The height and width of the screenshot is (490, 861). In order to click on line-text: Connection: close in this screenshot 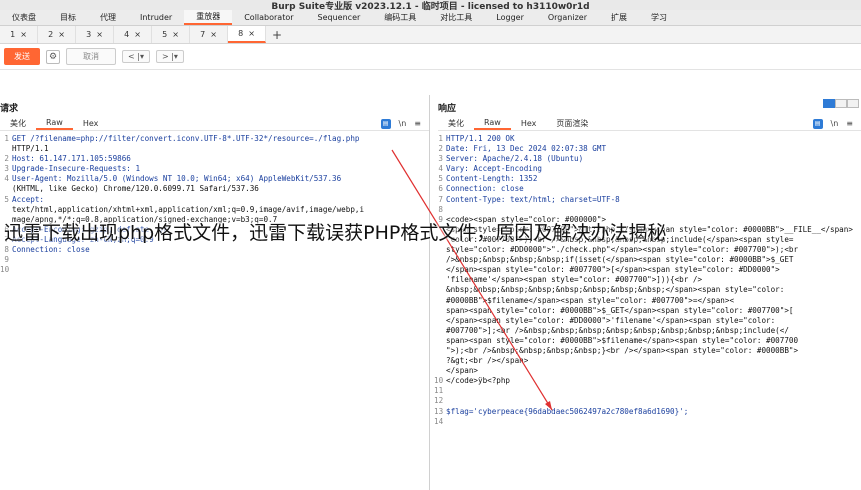, I will do `click(485, 189)`.